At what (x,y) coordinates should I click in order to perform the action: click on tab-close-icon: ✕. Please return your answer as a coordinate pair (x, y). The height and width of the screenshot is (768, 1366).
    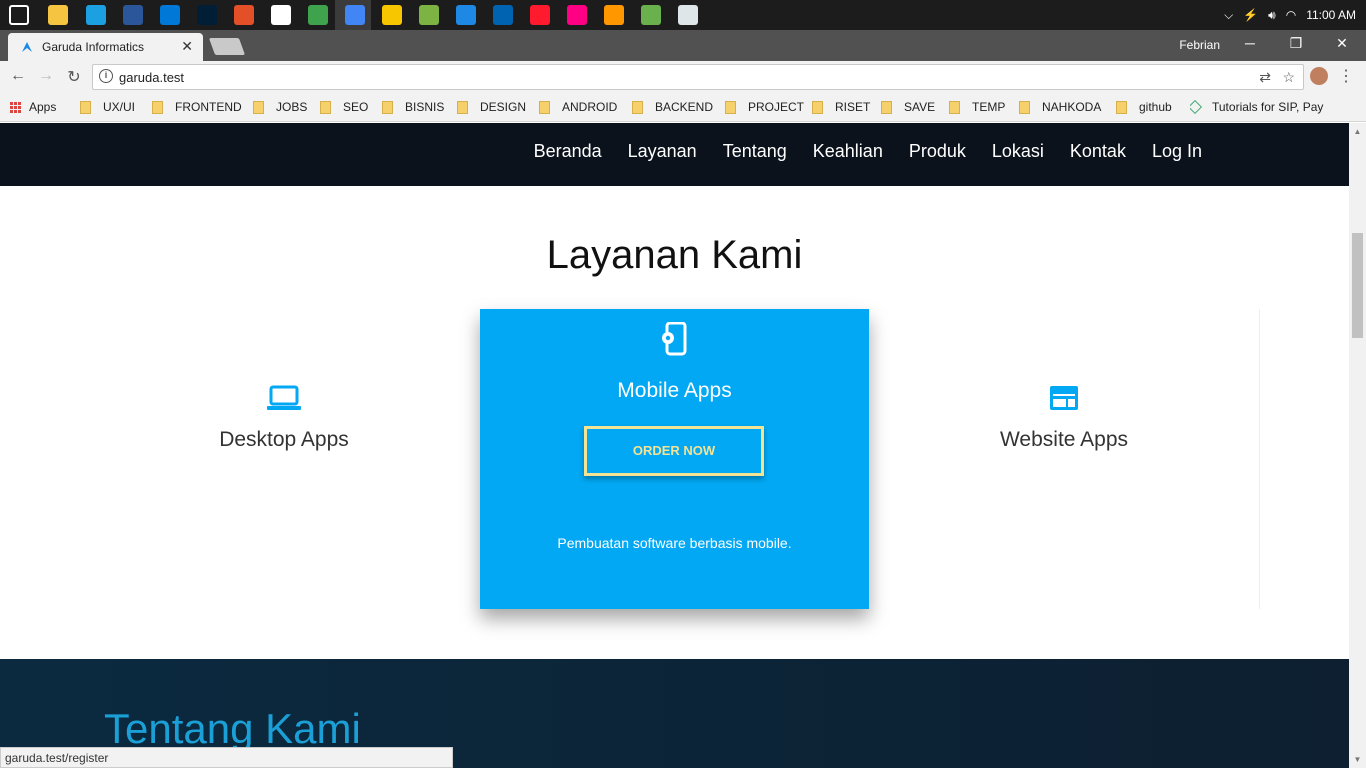
    Looking at the image, I should click on (187, 46).